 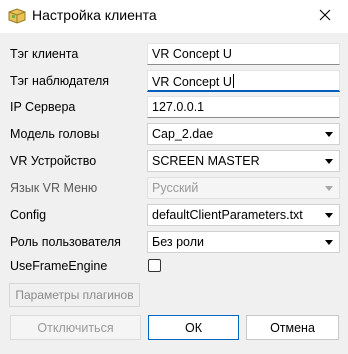 I want to click on server-ip-label: IP Сервера, so click(x=43, y=107).